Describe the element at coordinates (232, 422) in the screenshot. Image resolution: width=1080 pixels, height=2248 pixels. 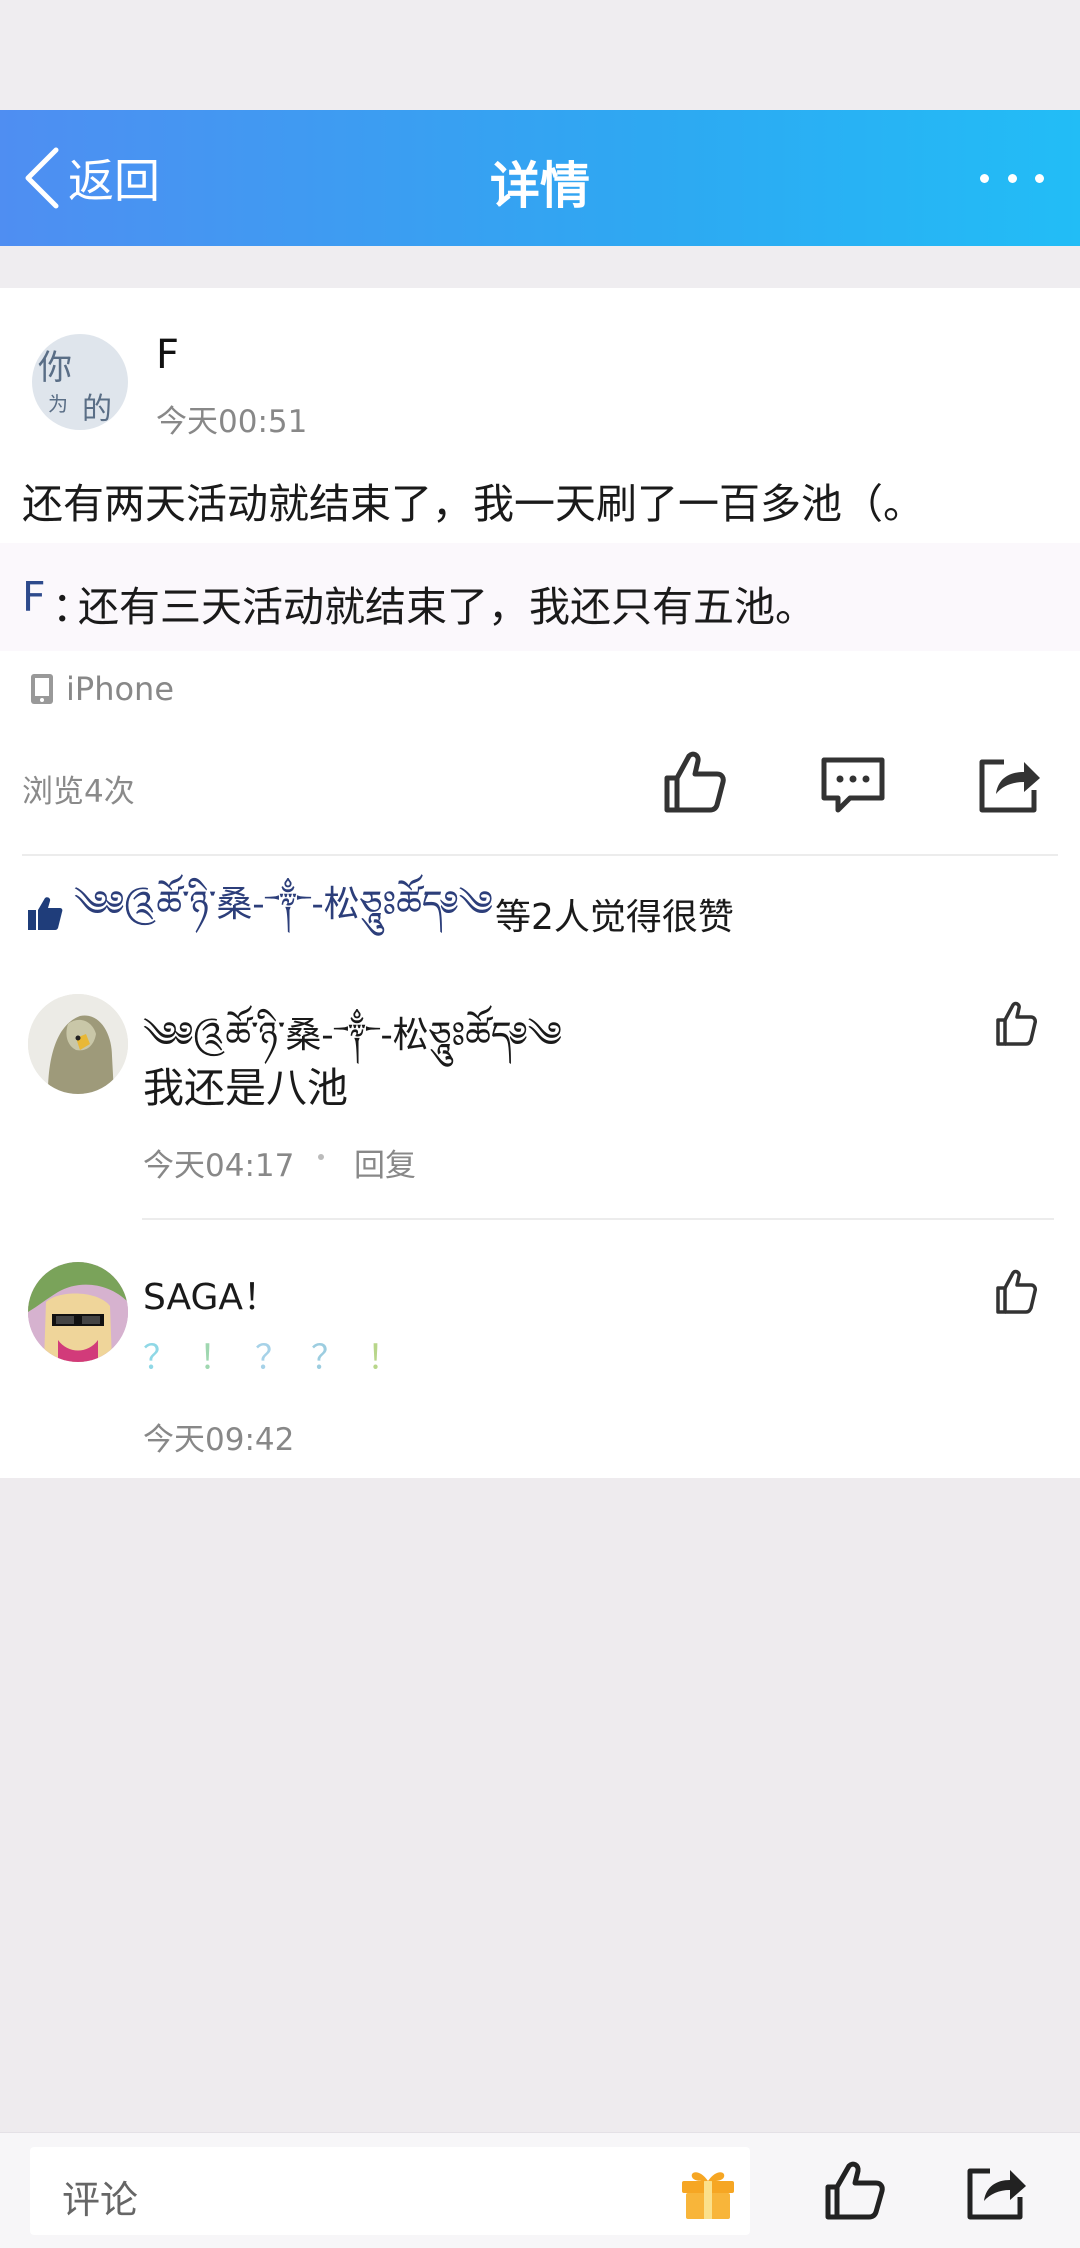
I see `post-time: 今天00:51` at that location.